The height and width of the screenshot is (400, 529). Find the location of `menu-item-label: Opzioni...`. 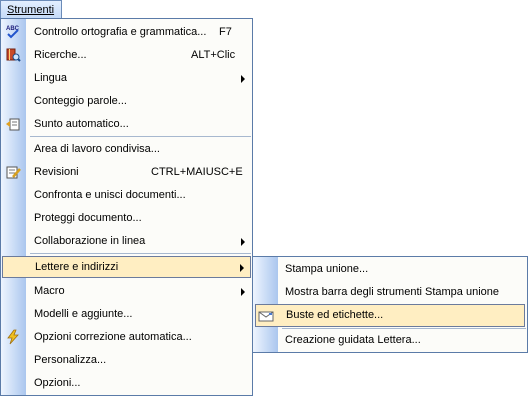

menu-item-label: Opzioni... is located at coordinates (57, 383).